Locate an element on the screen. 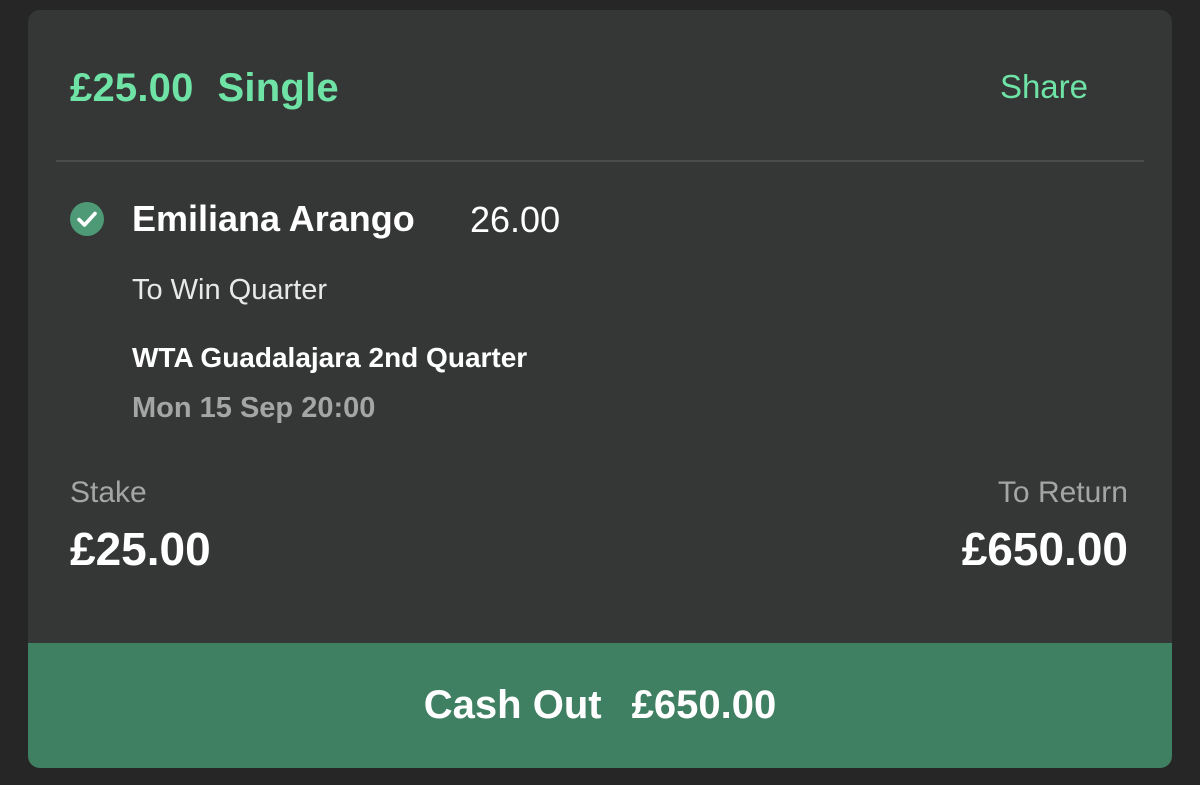 This screenshot has height=785, width=1200. check-circle-icon is located at coordinates (87, 219).